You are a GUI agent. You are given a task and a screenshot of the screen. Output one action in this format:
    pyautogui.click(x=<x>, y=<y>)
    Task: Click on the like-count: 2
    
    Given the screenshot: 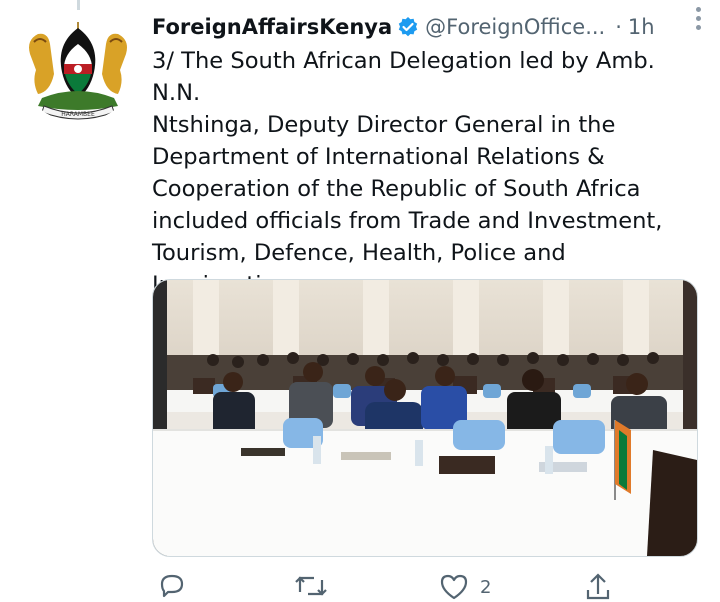 What is the action you would take?
    pyautogui.click(x=486, y=587)
    